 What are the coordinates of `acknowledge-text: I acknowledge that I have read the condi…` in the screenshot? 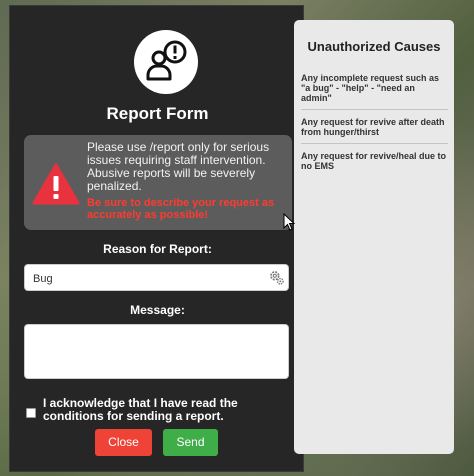 It's located at (140, 409).